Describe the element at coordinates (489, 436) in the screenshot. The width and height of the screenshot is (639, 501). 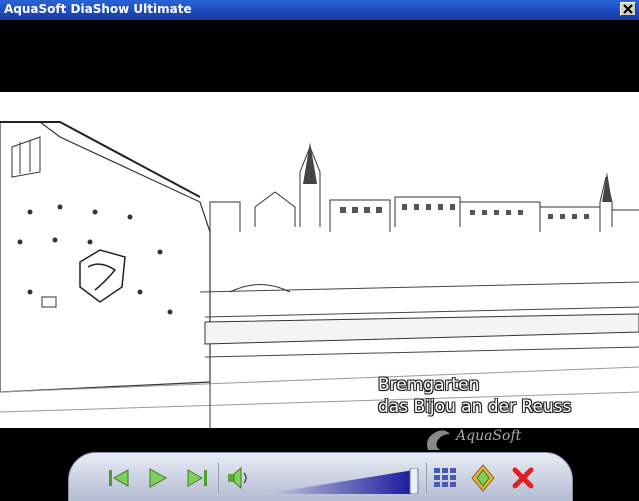
I see `aquasoft-watermark: AquaSoft` at that location.